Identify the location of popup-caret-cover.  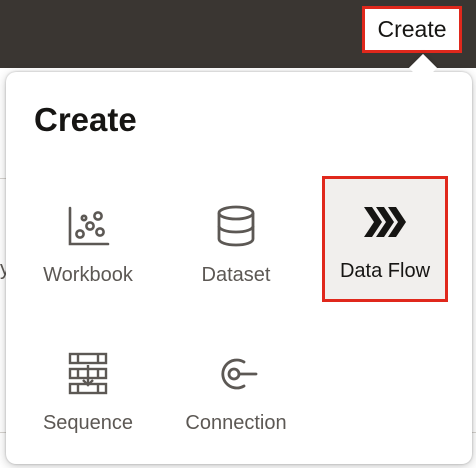
(423, 79).